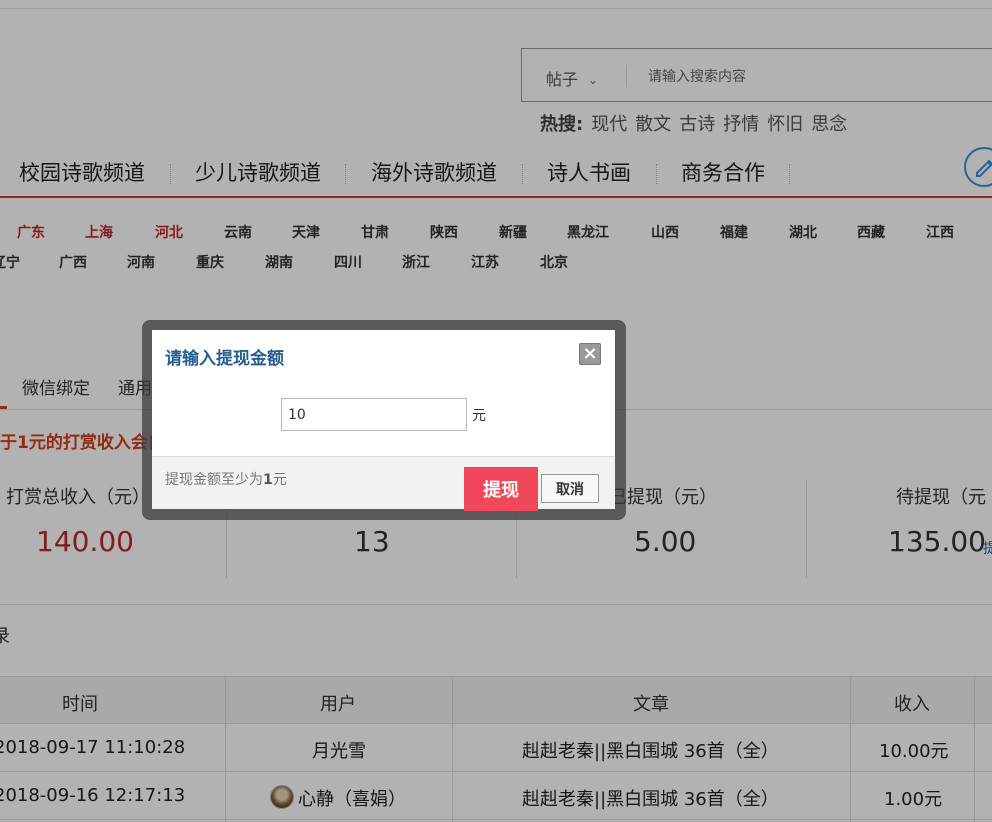 Image resolution: width=992 pixels, height=822 pixels. Describe the element at coordinates (590, 354) in the screenshot. I see `close-icon: ×` at that location.